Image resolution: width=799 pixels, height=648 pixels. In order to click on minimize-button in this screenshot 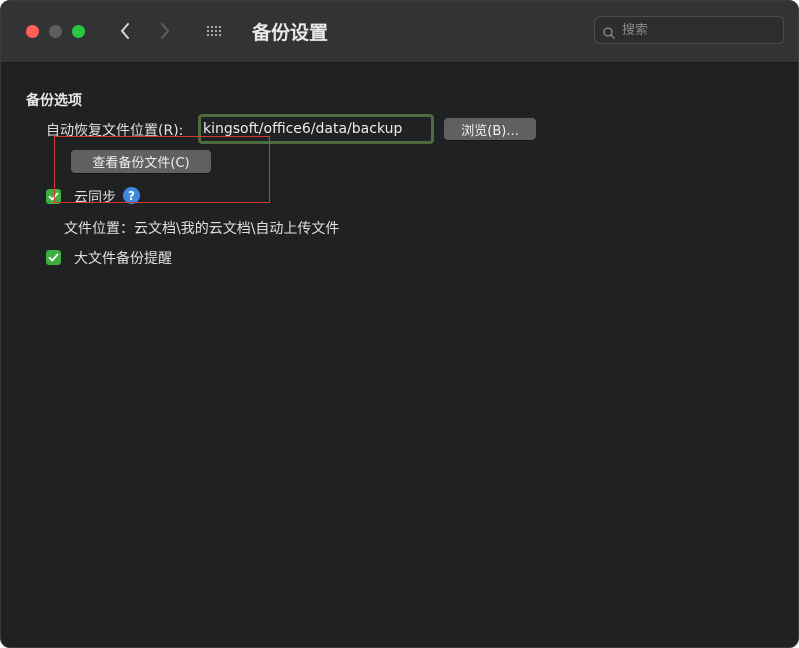, I will do `click(55, 31)`.